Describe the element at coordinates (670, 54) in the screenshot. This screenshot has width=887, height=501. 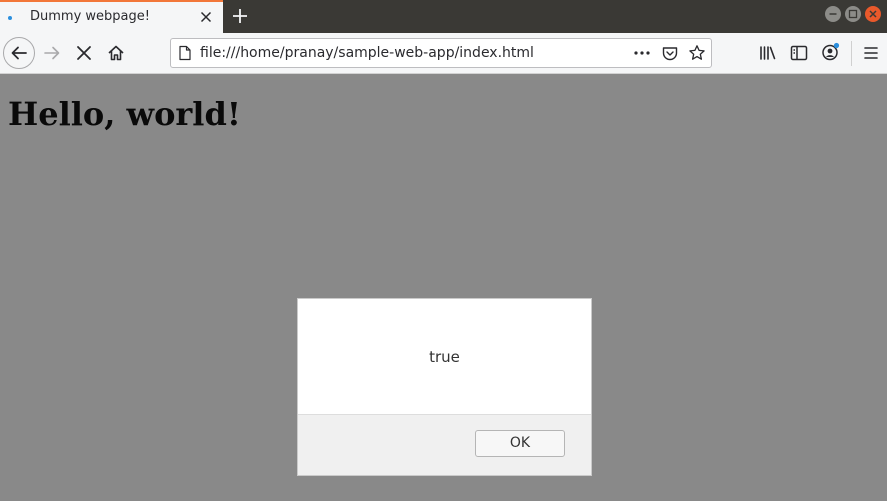
I see `pocket-icon` at that location.